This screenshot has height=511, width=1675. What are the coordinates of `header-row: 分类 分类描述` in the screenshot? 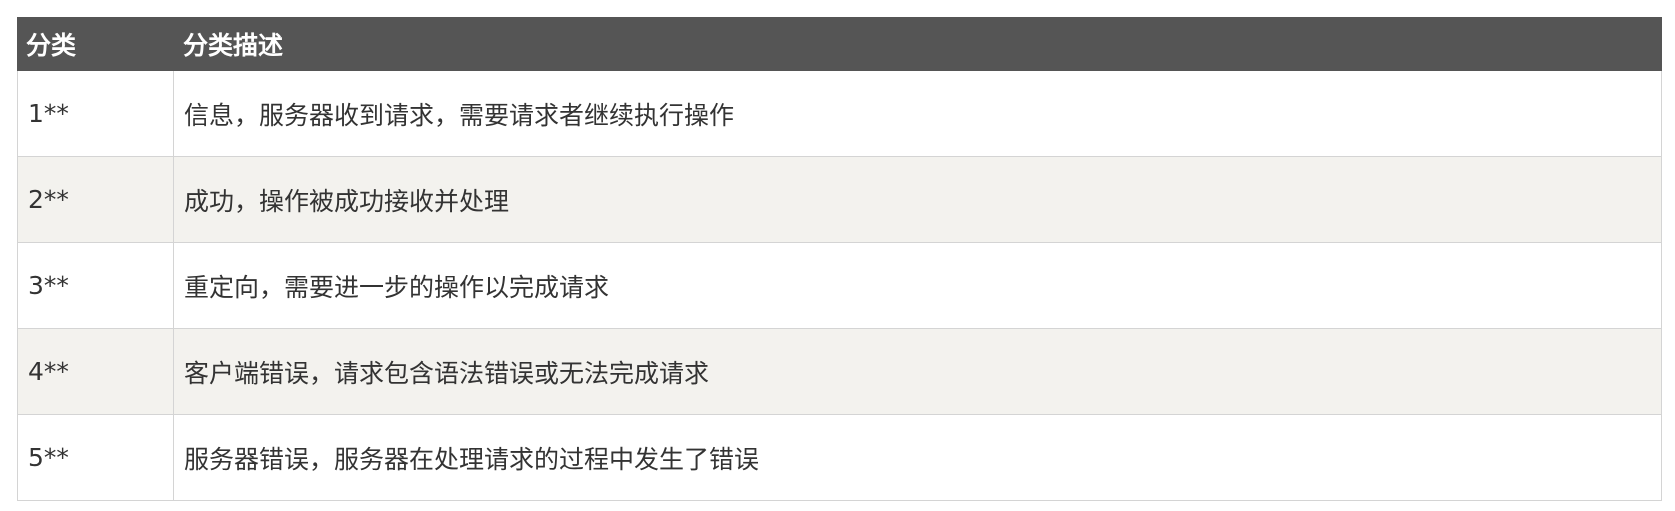 It's located at (839, 44).